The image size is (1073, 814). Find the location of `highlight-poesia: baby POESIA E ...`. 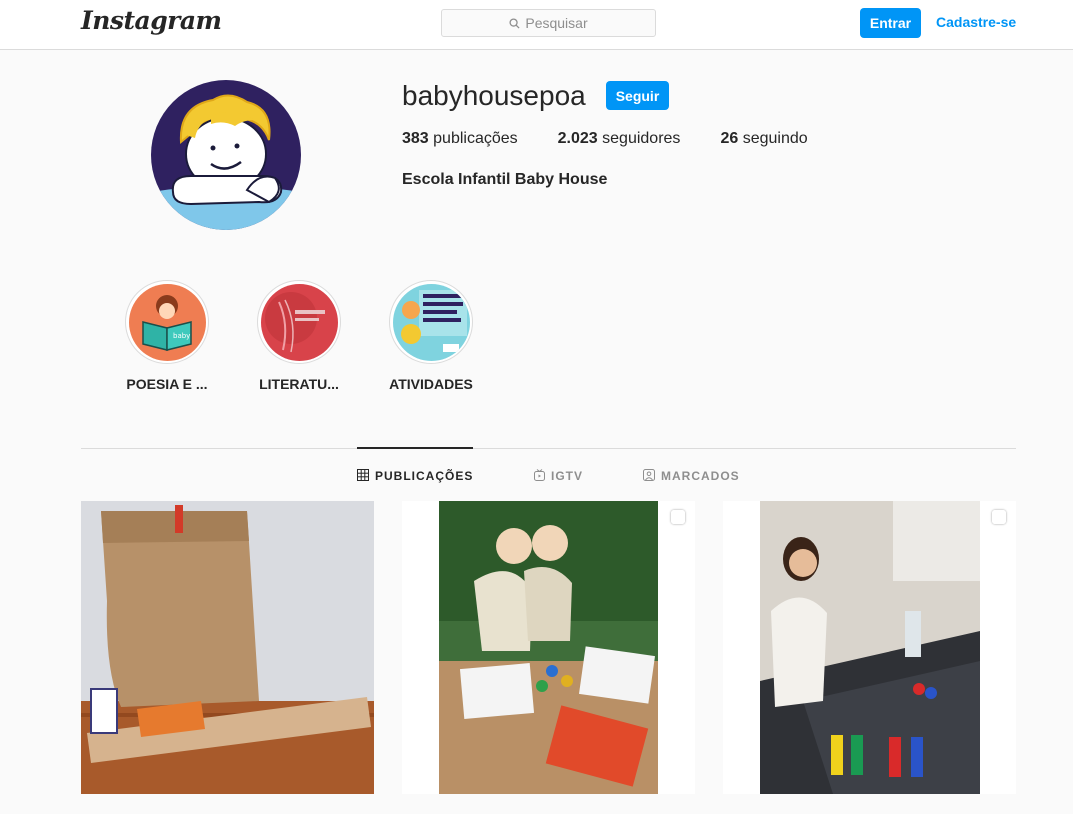

highlight-poesia: baby POESIA E ... is located at coordinates (167, 336).